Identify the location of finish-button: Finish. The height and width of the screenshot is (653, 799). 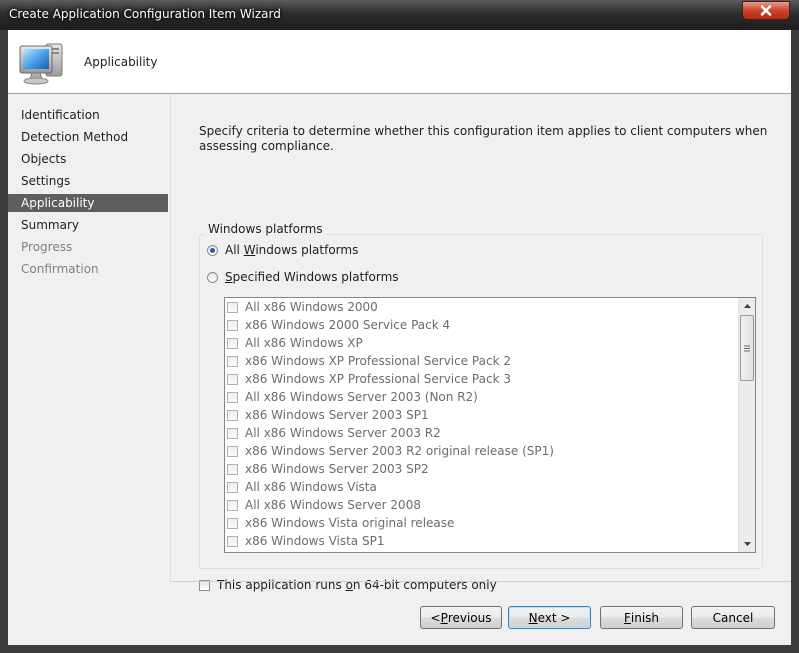
(641, 617).